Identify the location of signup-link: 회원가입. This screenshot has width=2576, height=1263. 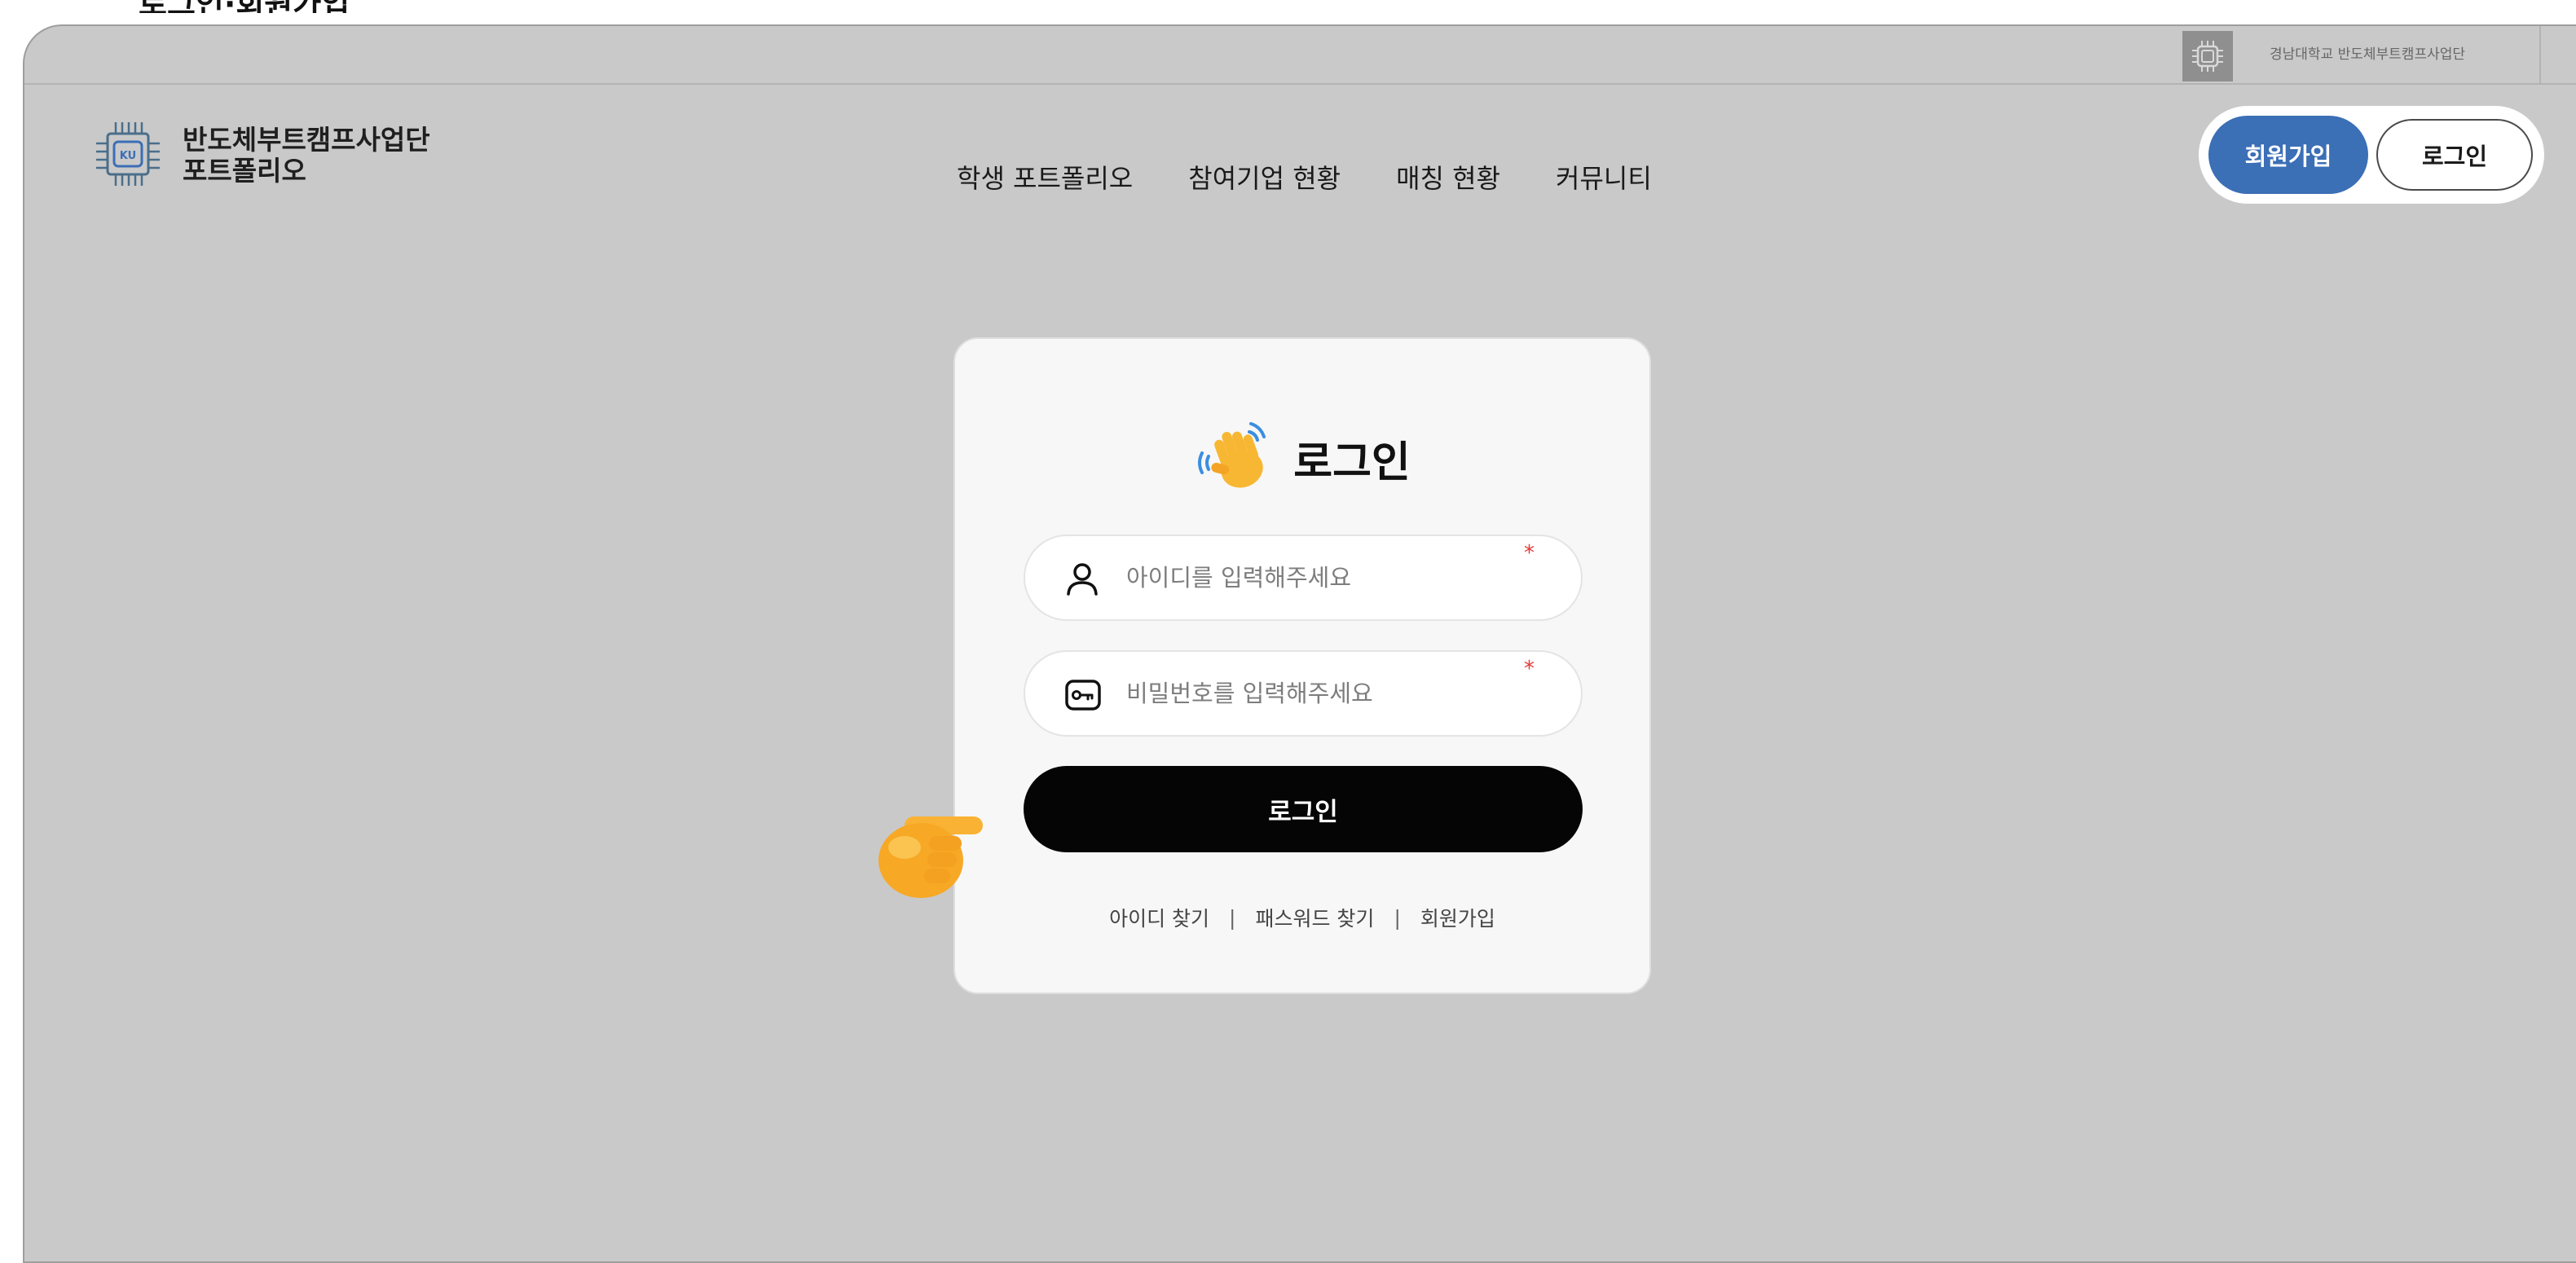
(1458, 917).